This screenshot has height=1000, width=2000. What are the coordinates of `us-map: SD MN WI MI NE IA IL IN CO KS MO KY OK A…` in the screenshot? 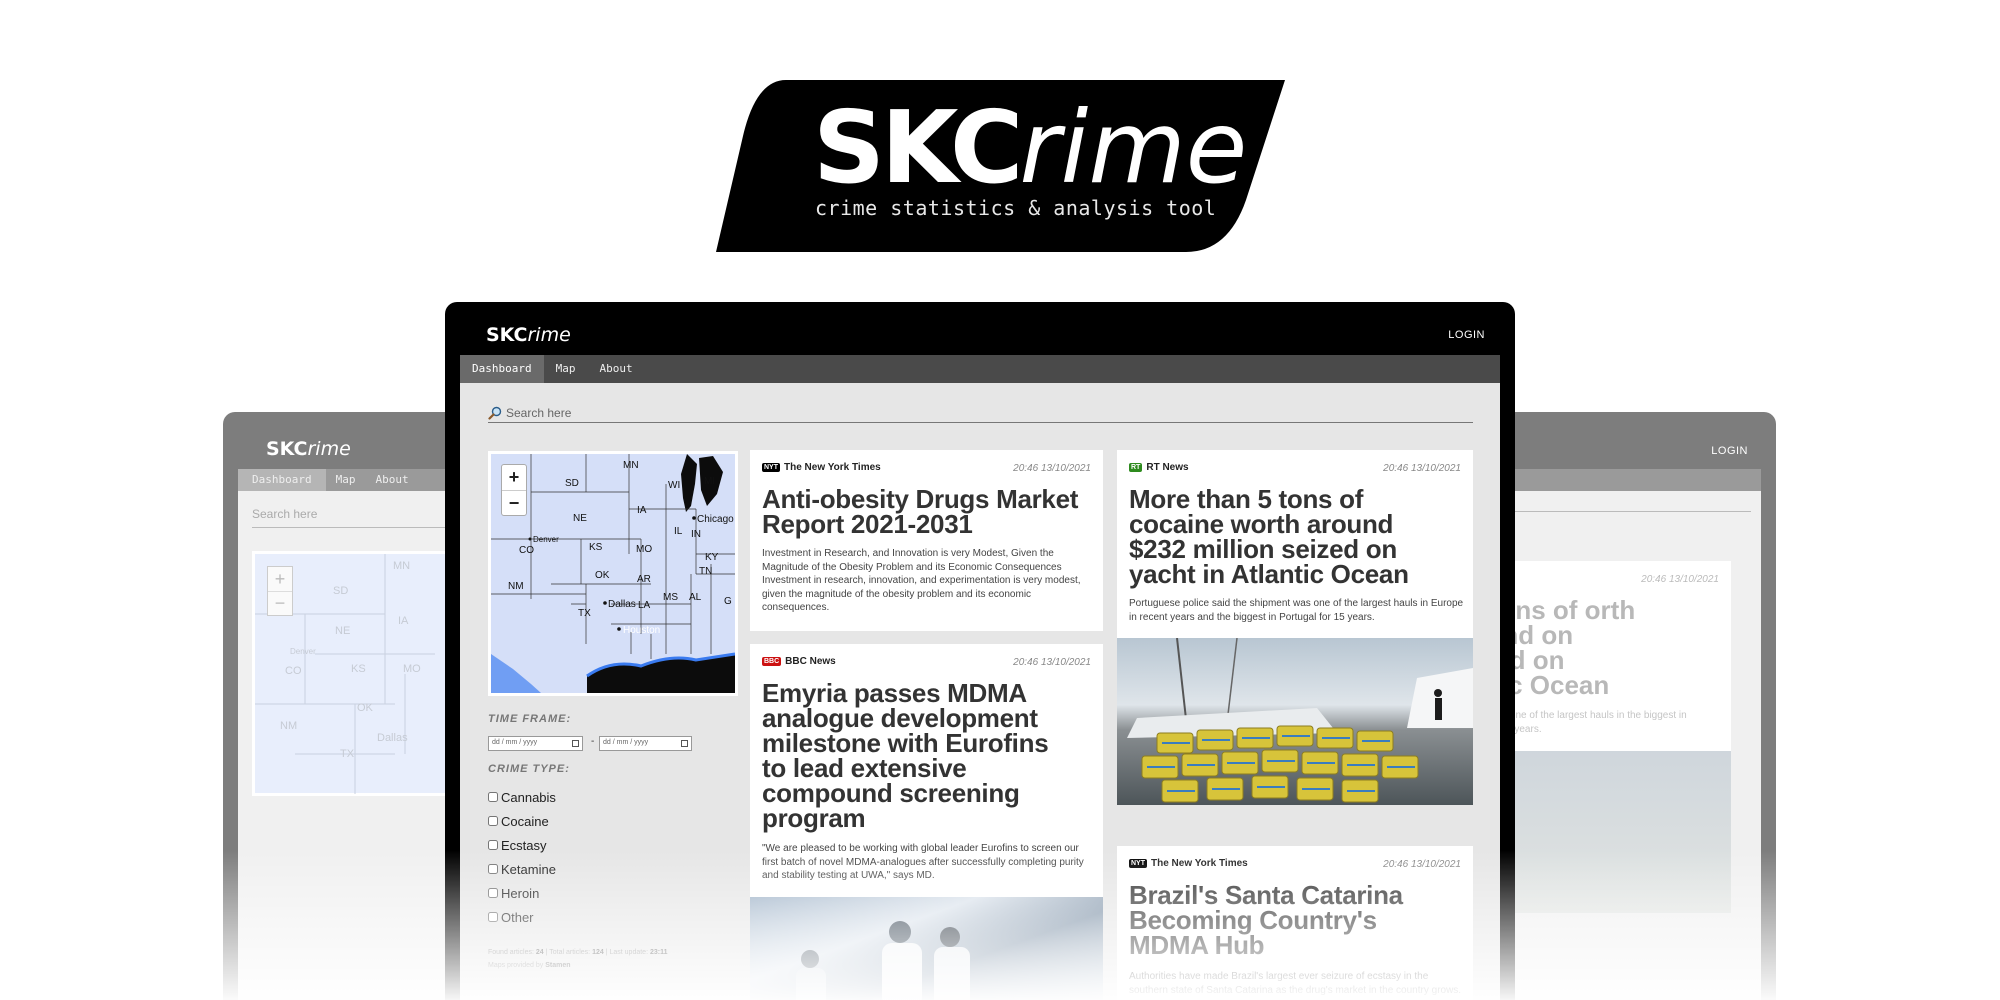 It's located at (613, 573).